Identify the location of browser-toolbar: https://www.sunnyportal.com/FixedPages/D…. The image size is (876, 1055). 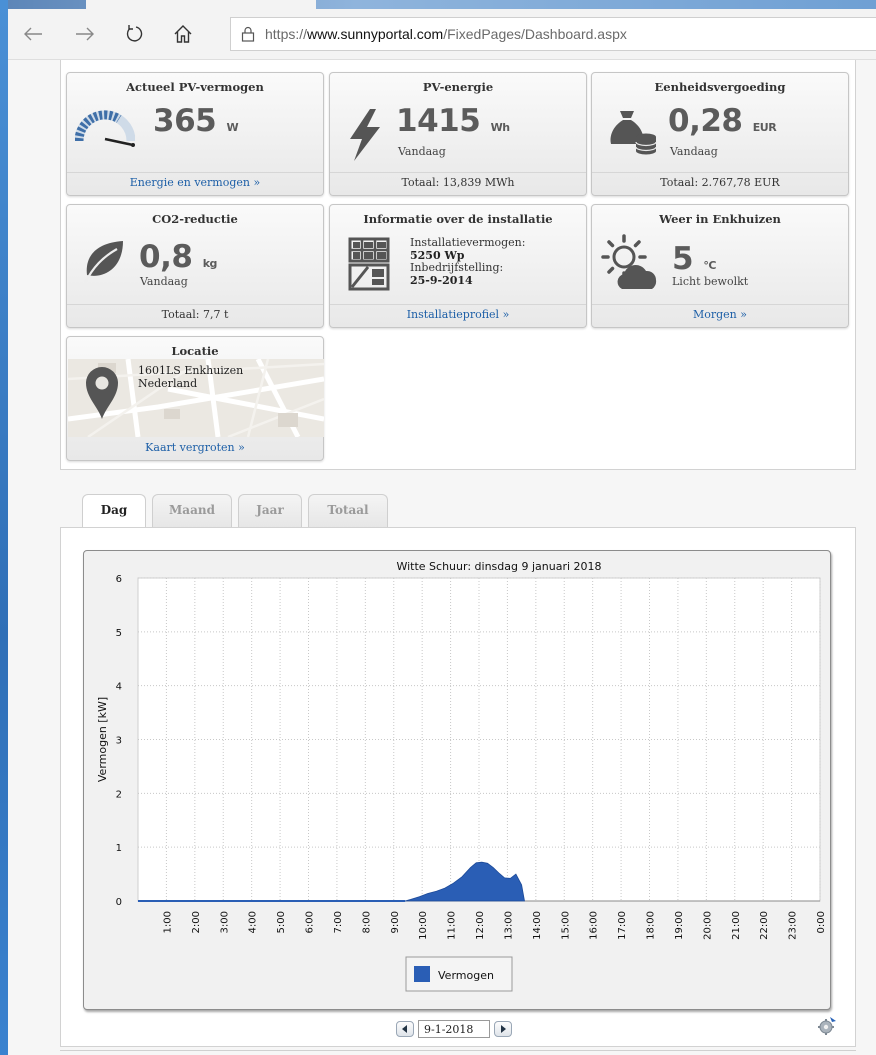
(442, 34).